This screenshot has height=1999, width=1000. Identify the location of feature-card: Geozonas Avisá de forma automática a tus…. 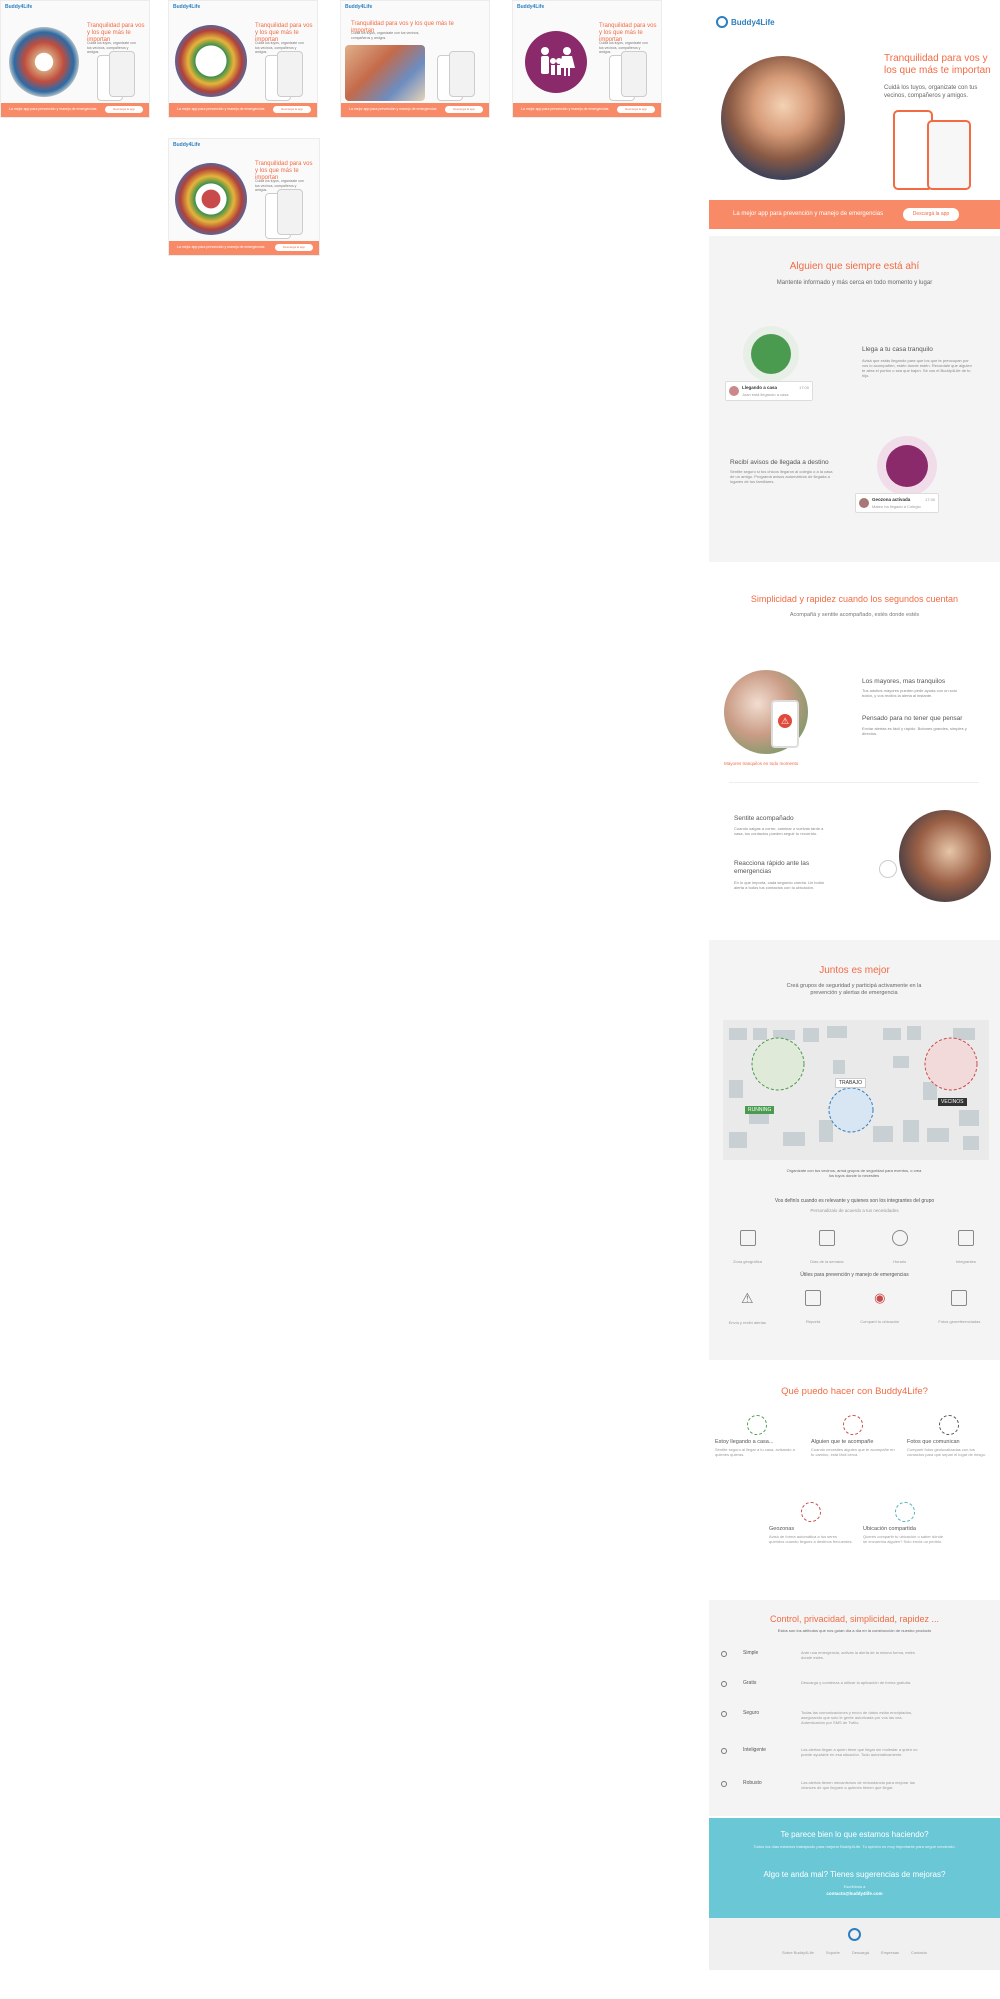
(811, 1523).